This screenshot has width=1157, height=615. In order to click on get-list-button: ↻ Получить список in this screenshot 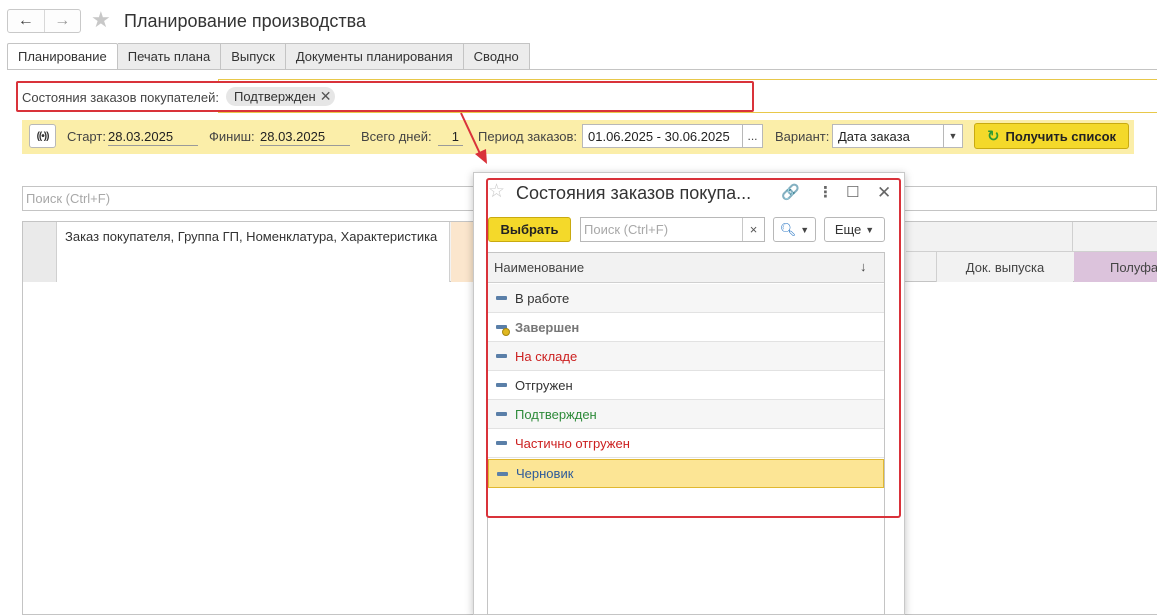, I will do `click(1051, 136)`.